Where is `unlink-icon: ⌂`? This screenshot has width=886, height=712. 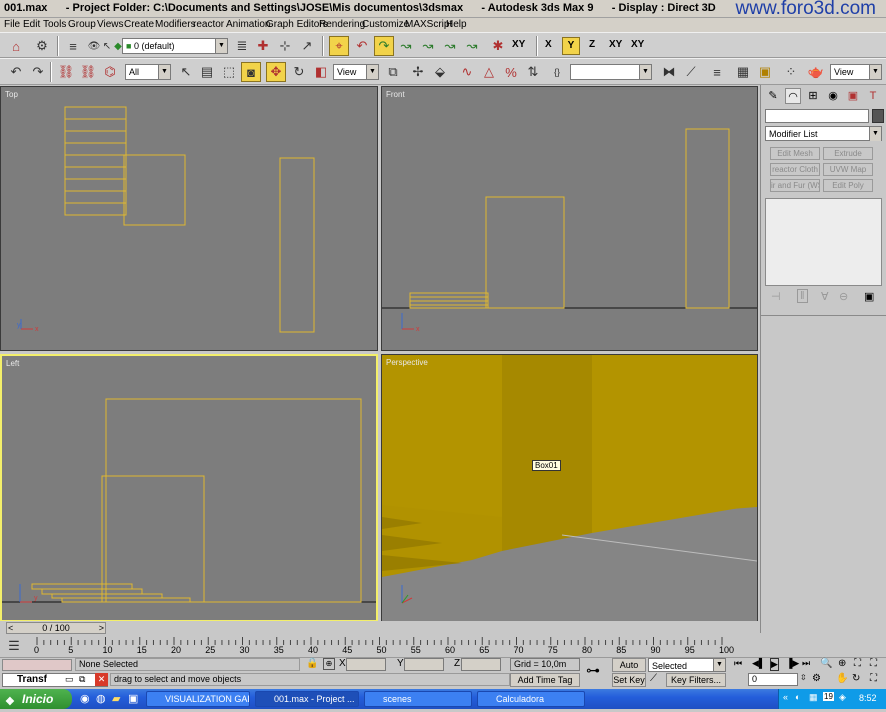
unlink-icon: ⌂ is located at coordinates (16, 46).